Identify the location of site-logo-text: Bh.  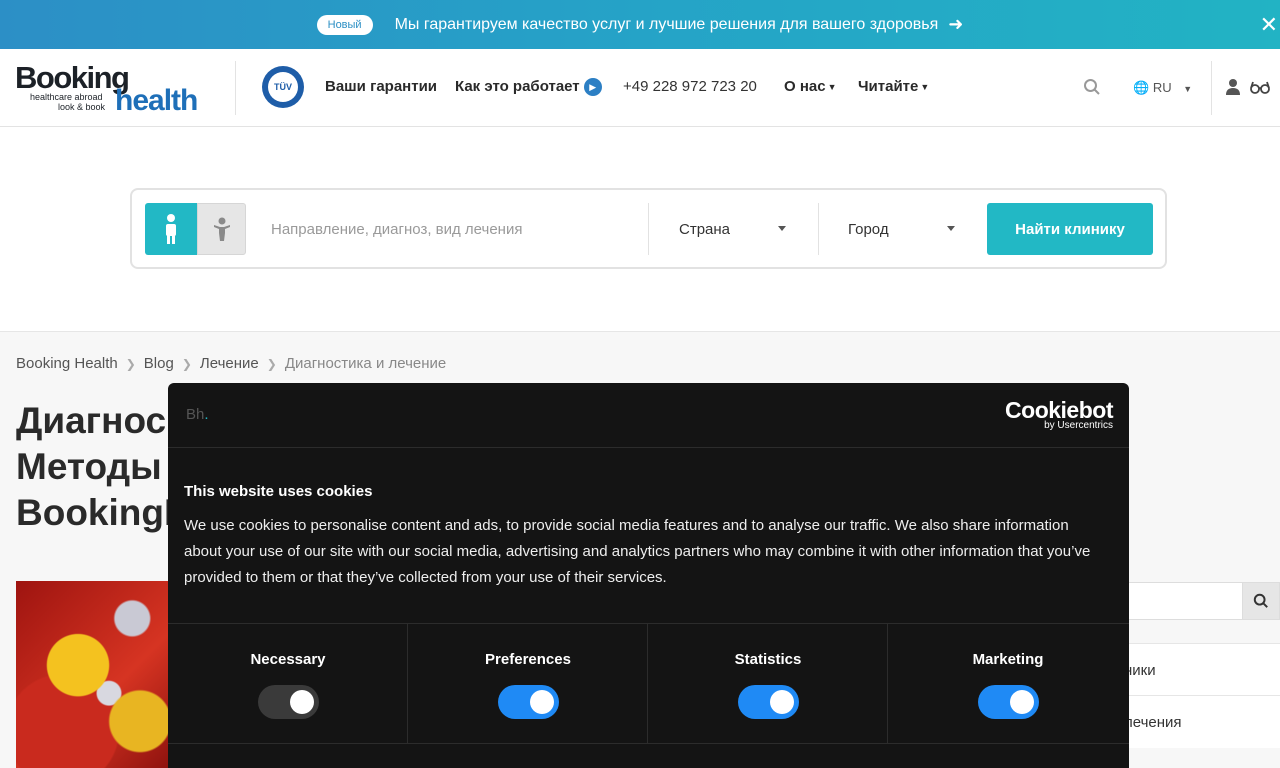
(195, 414).